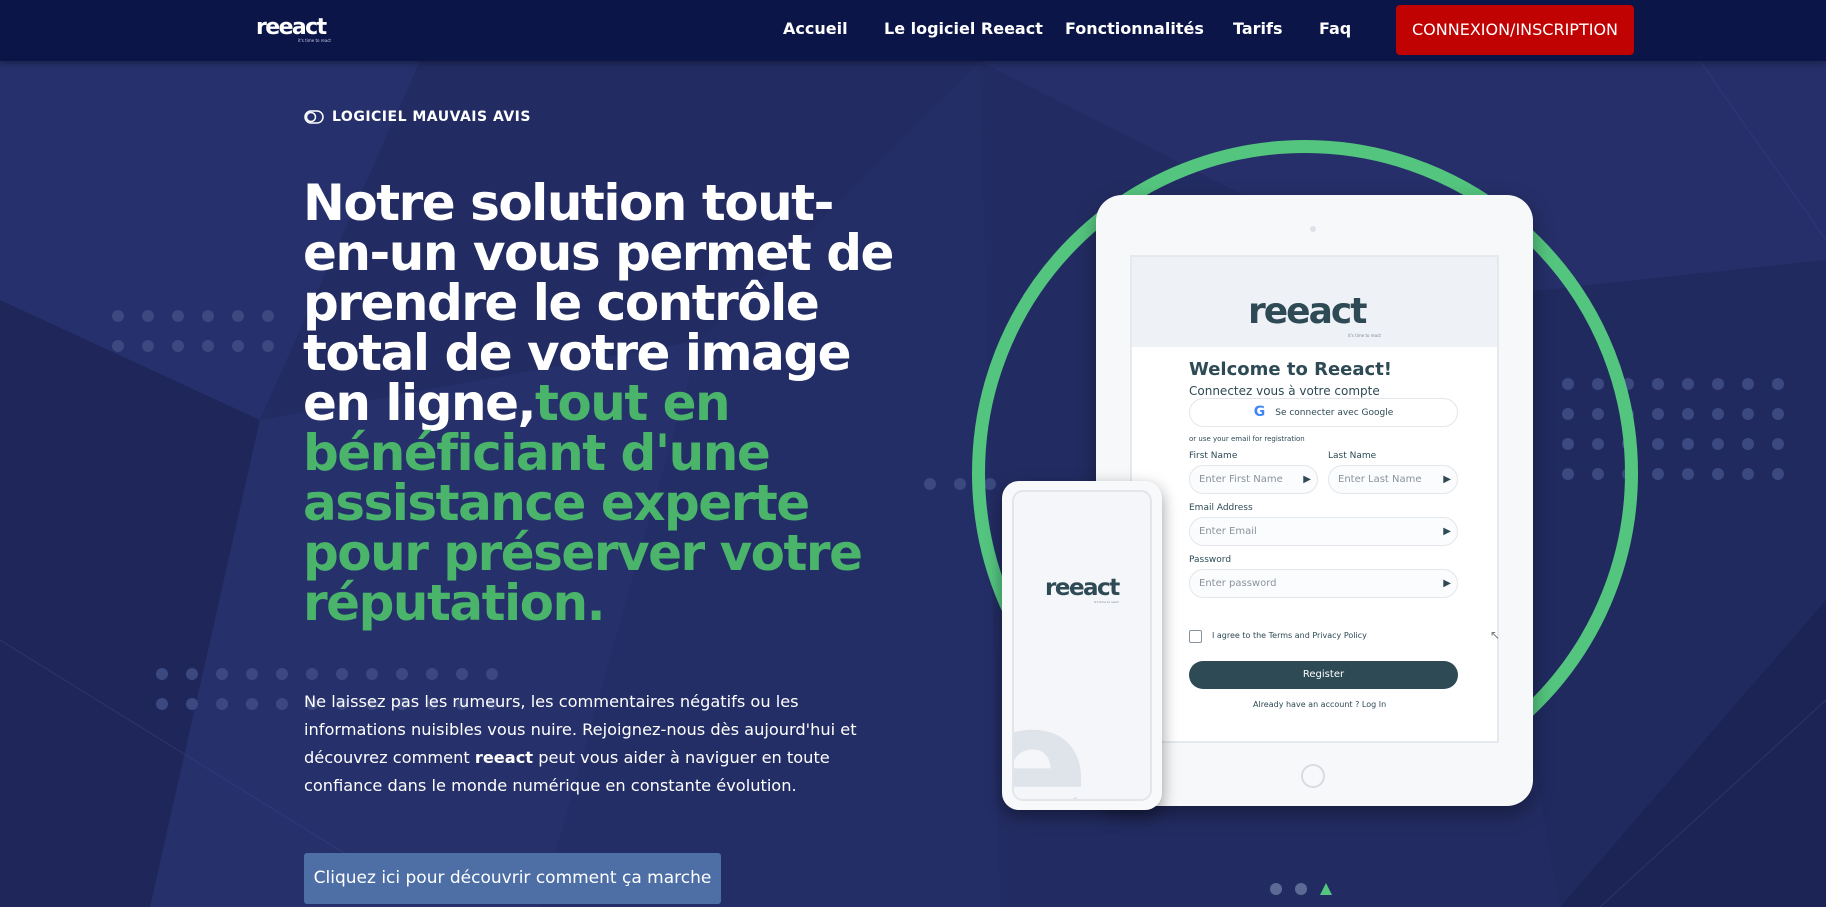 Image resolution: width=1826 pixels, height=907 pixels. What do you see at coordinates (1284, 391) in the screenshot?
I see `welcome-subtitle: Connectez vous à votre compte` at bounding box center [1284, 391].